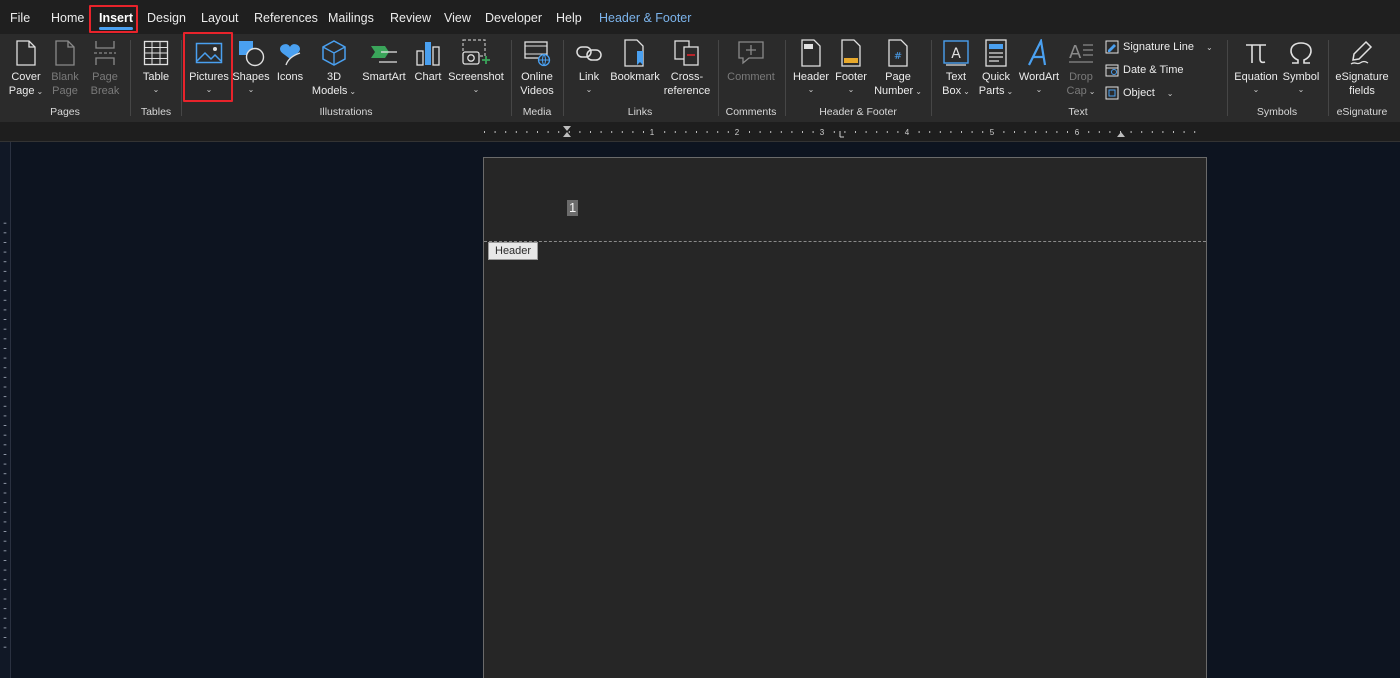 This screenshot has height=678, width=1400. I want to click on symbol-button: Symbol ⌄, so click(1301, 70).